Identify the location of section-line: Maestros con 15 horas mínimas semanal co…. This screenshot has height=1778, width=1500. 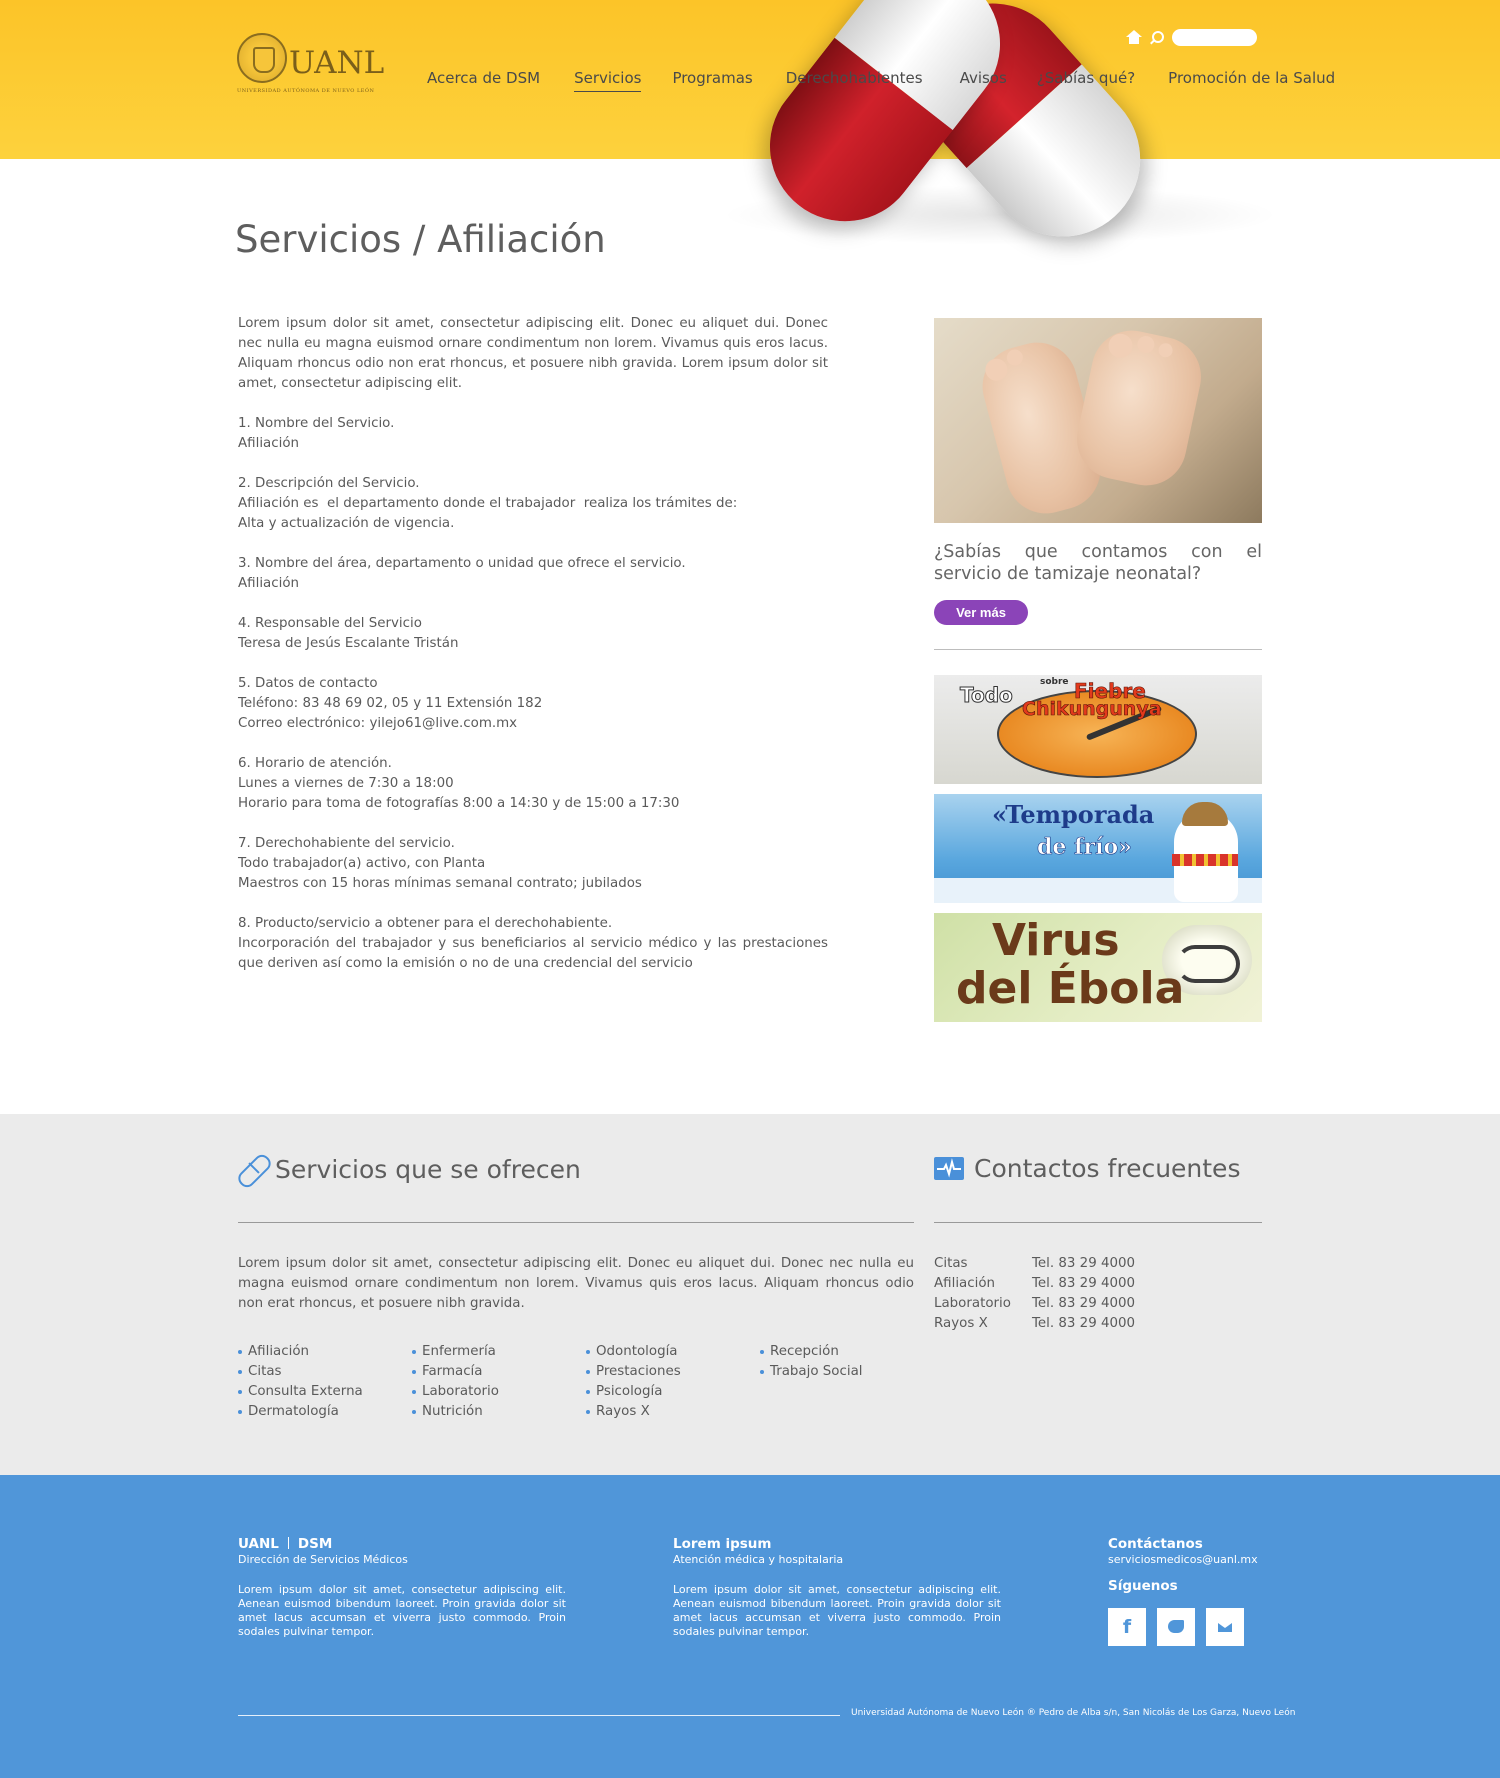
(440, 883).